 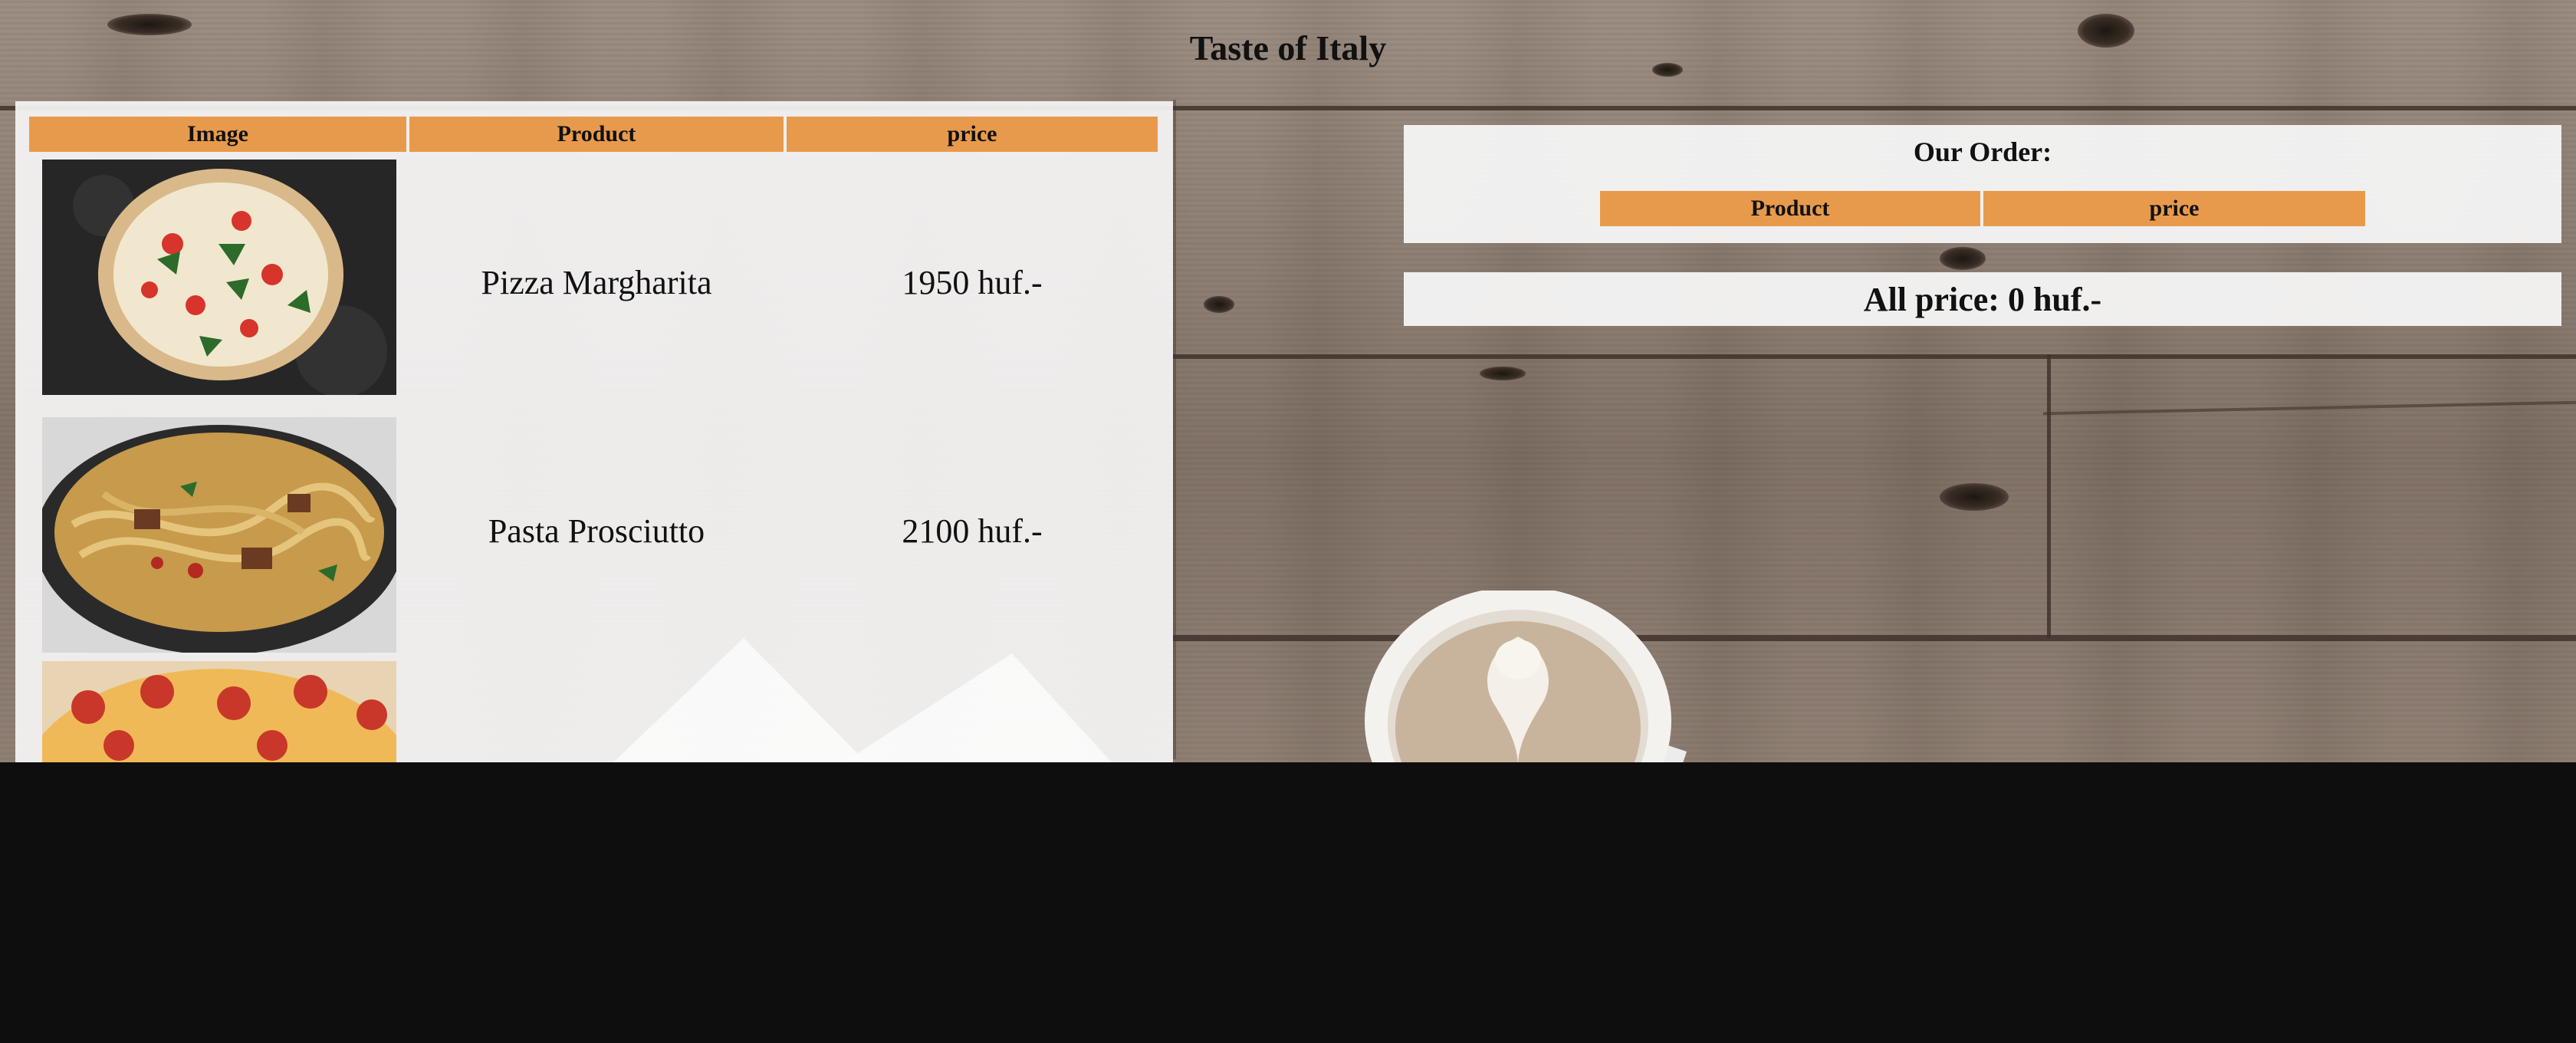 I want to click on order-header-product: Product, so click(x=1790, y=208).